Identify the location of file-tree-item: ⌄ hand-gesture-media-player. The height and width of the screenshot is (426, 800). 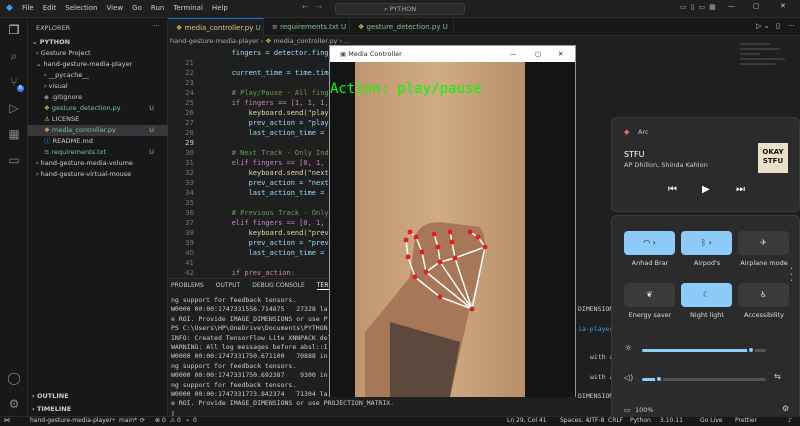
(98, 64).